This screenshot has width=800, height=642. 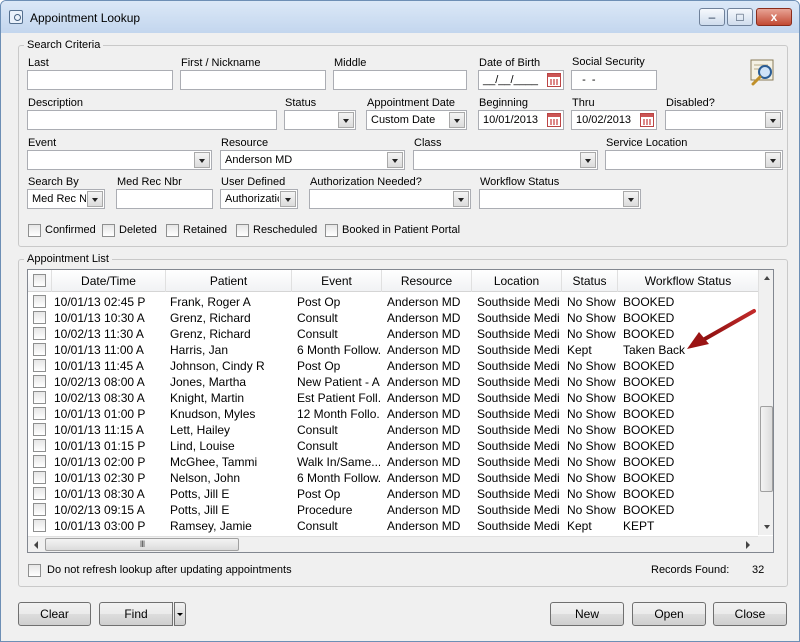 I want to click on retained-checkbox, so click(x=172, y=230).